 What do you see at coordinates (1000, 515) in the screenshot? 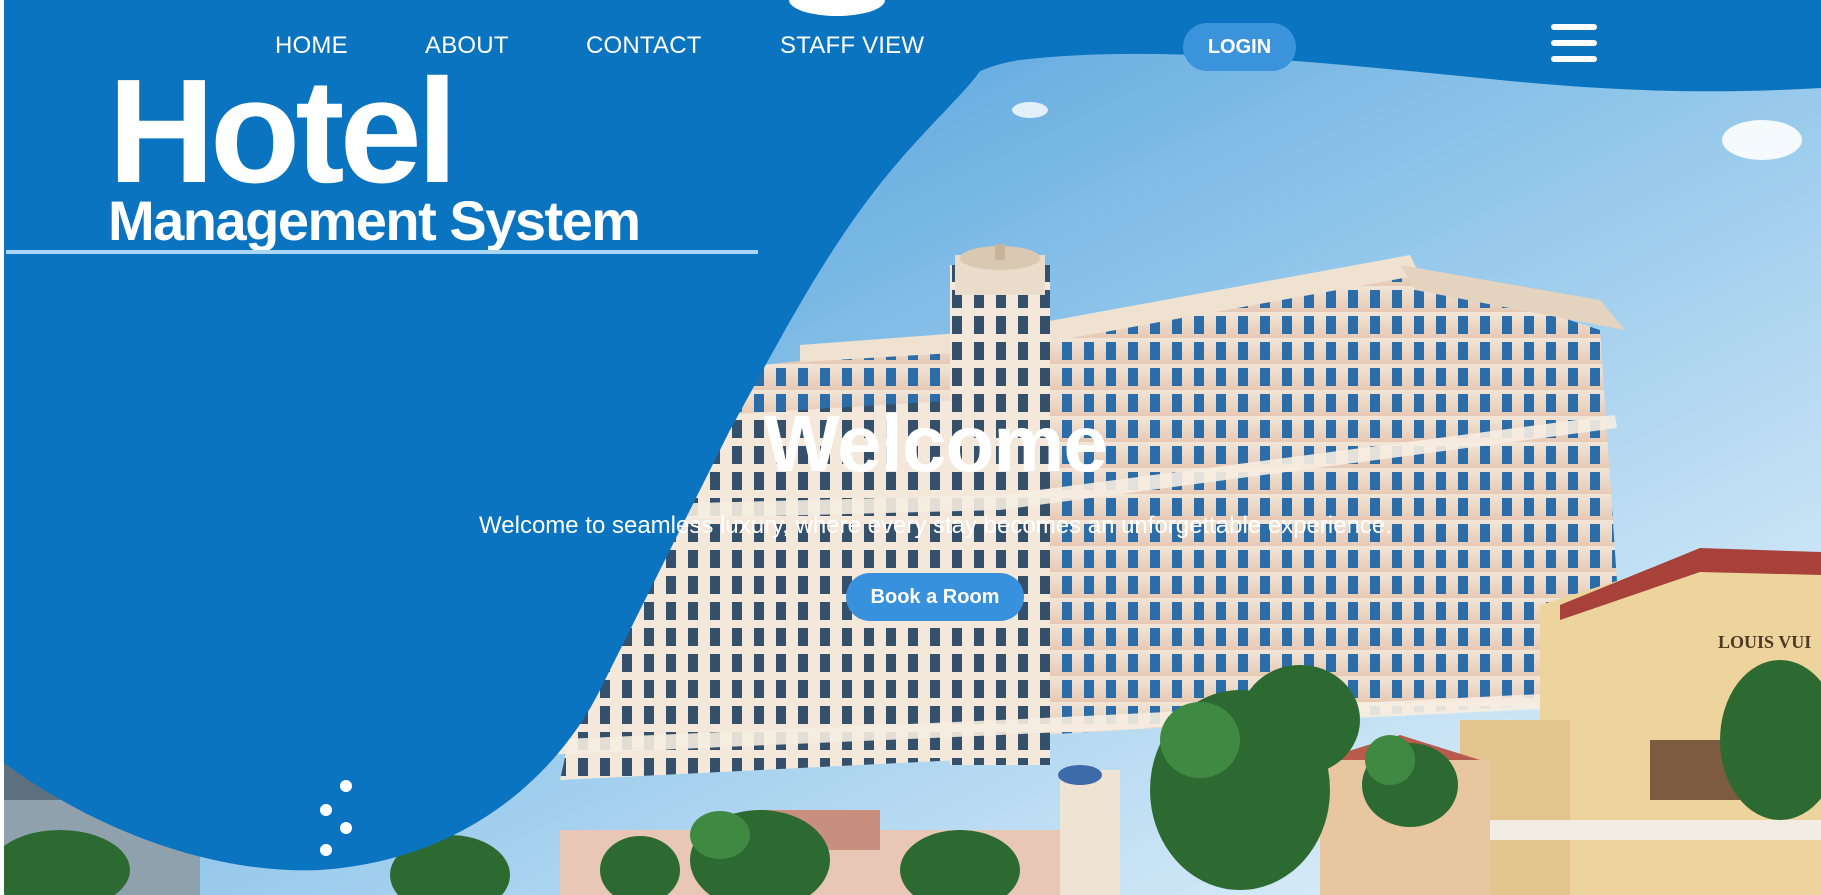
I see `hotel-center-tower` at bounding box center [1000, 515].